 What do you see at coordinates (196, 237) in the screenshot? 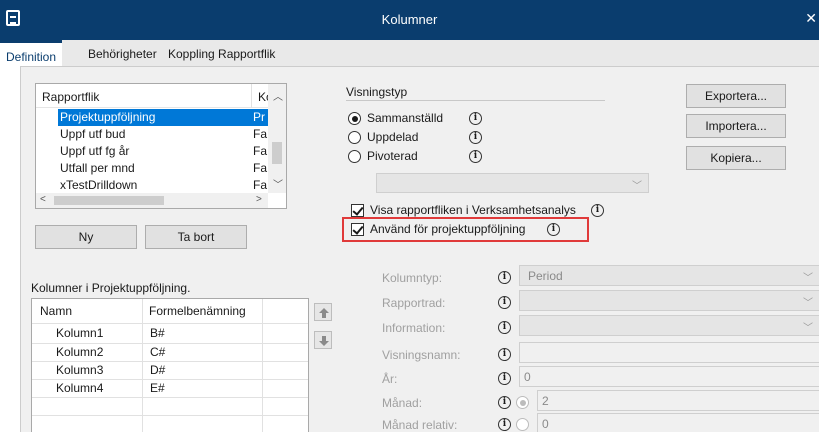
I see `ta-bort-button: Ta bort` at bounding box center [196, 237].